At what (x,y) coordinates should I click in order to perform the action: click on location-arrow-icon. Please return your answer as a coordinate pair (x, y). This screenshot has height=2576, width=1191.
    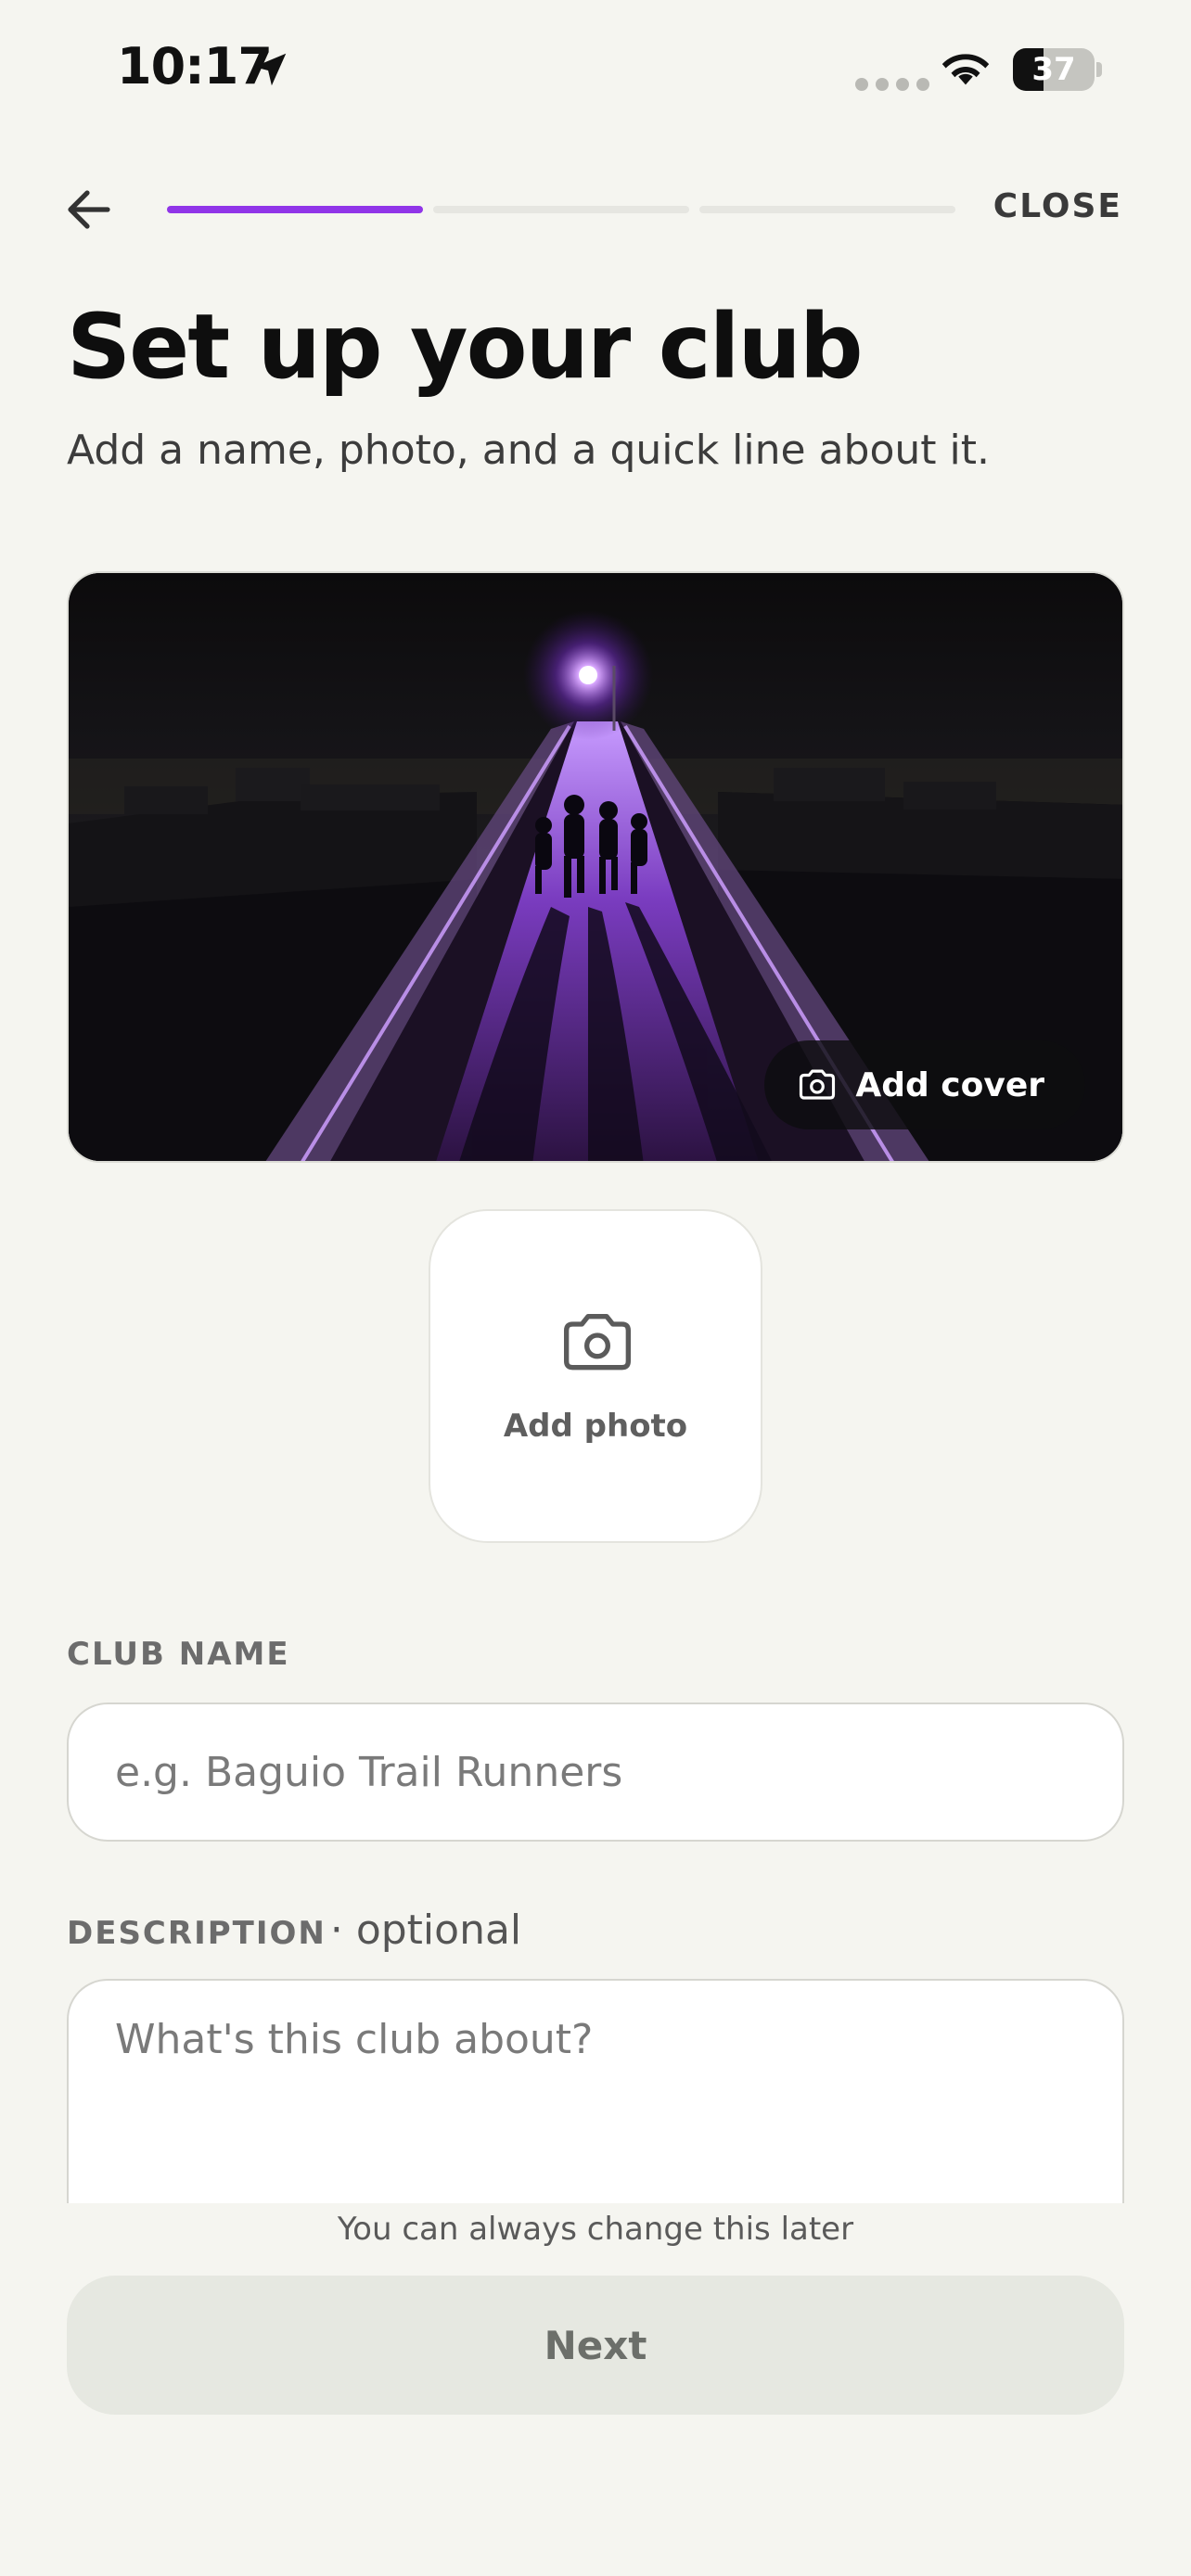
    Looking at the image, I should click on (270, 69).